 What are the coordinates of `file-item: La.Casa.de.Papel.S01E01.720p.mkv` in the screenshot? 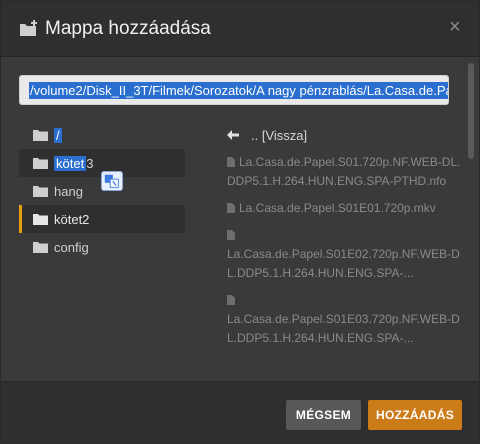 It's located at (345, 208).